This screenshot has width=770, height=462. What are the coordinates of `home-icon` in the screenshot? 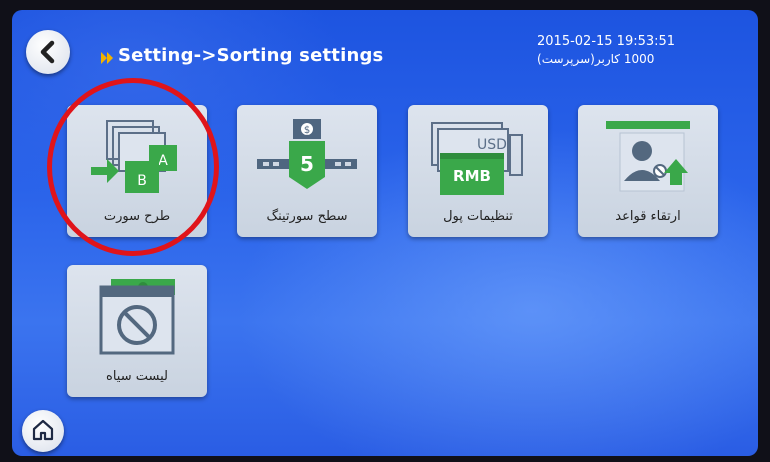 It's located at (43, 430).